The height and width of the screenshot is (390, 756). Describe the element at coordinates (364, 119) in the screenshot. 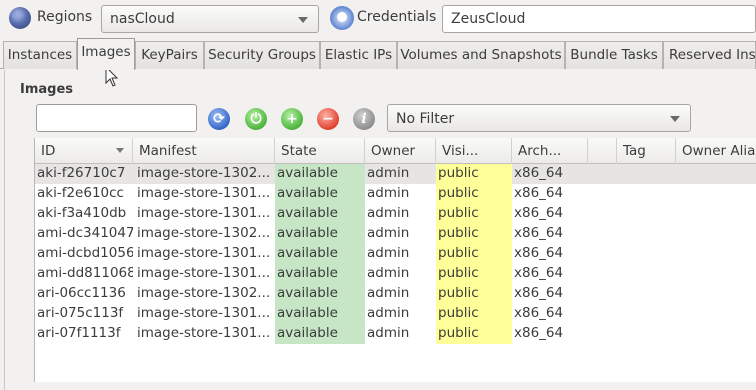

I see `info-icon: i` at that location.